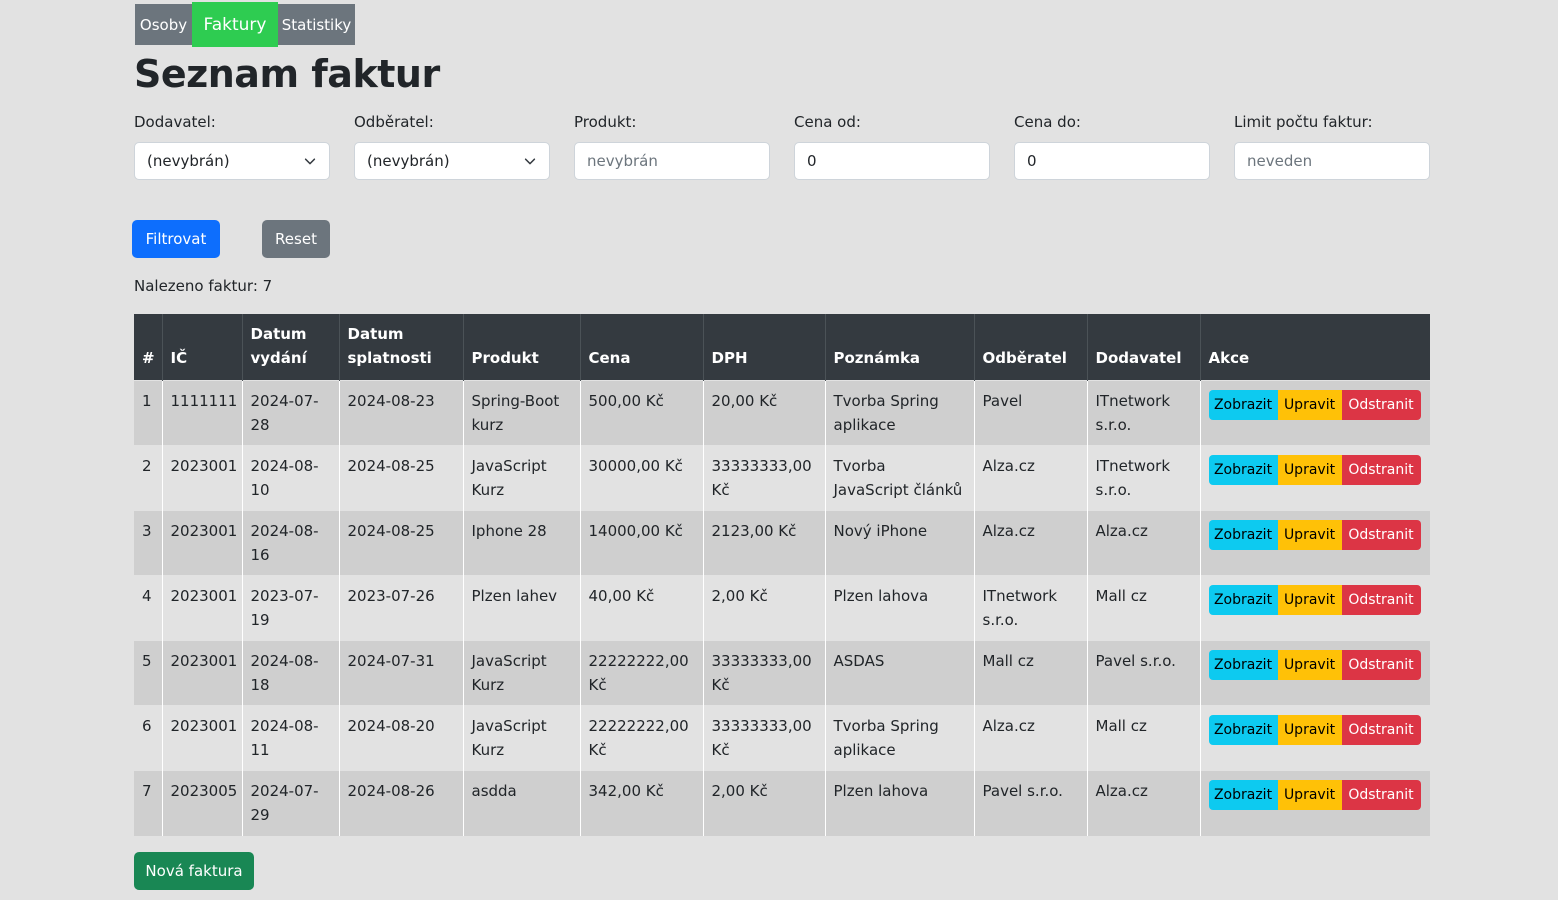 Image resolution: width=1558 pixels, height=900 pixels. I want to click on nav-item-faktury: Faktury, so click(235, 24).